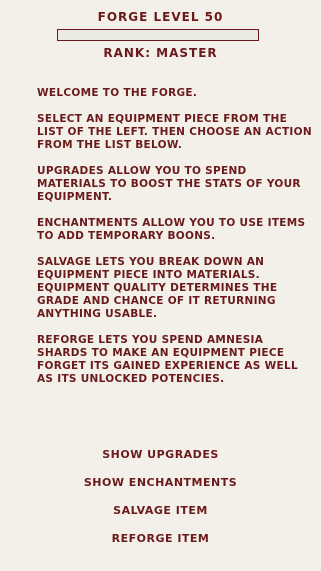 Image resolution: width=321 pixels, height=571 pixels. Describe the element at coordinates (160, 454) in the screenshot. I see `show-upgrades-button: SHOW UPGRADES` at that location.